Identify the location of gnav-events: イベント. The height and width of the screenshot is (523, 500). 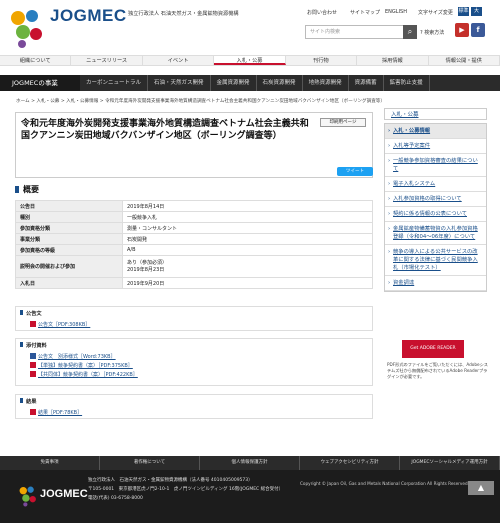
(179, 60).